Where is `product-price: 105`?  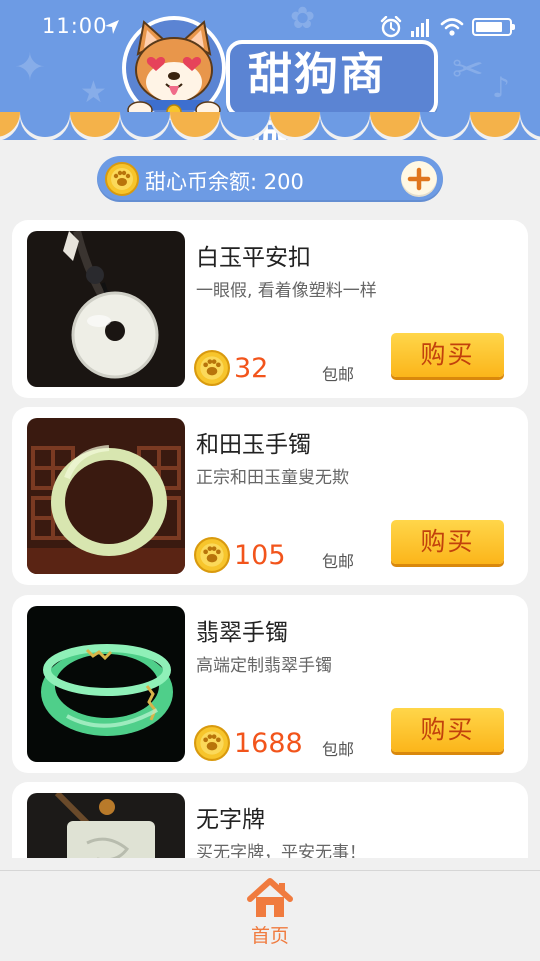 product-price: 105 is located at coordinates (260, 555).